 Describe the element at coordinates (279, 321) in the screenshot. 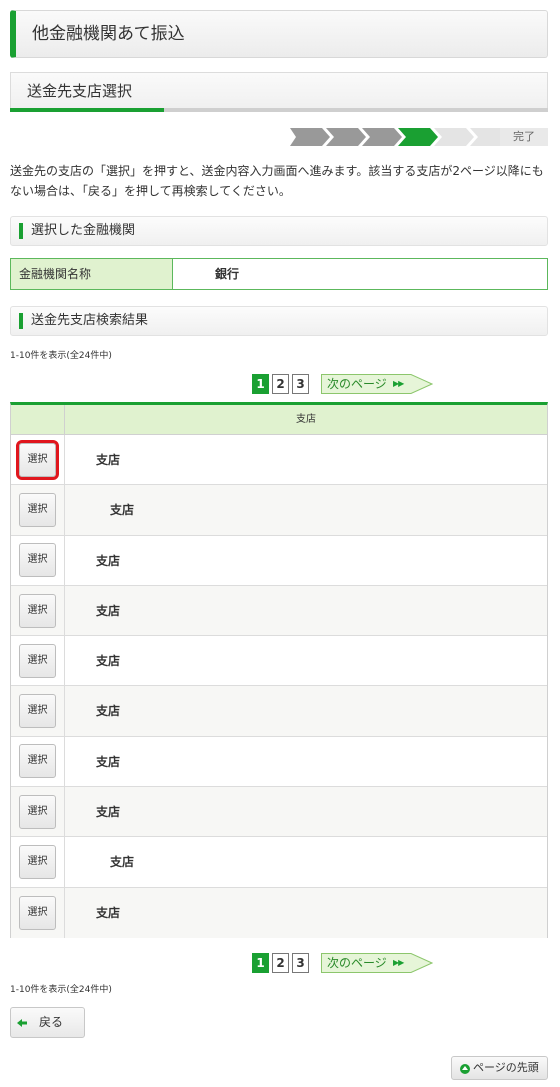

I see `results-section-title: 送金先支店検索結果` at that location.